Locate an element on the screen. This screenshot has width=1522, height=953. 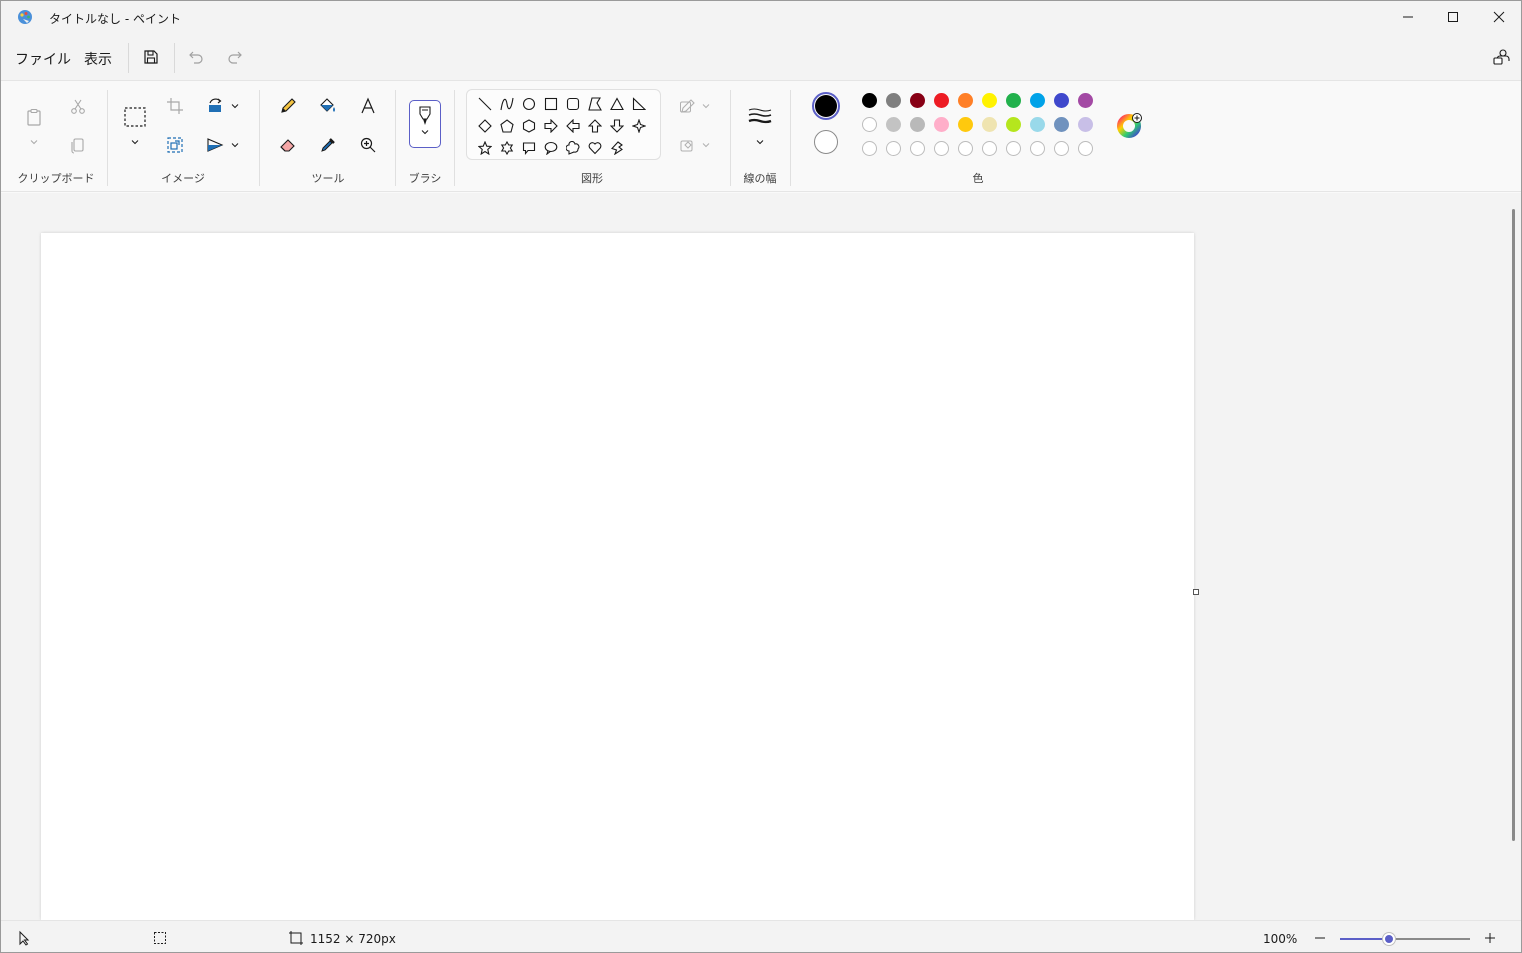
close-button is located at coordinates (1498, 17).